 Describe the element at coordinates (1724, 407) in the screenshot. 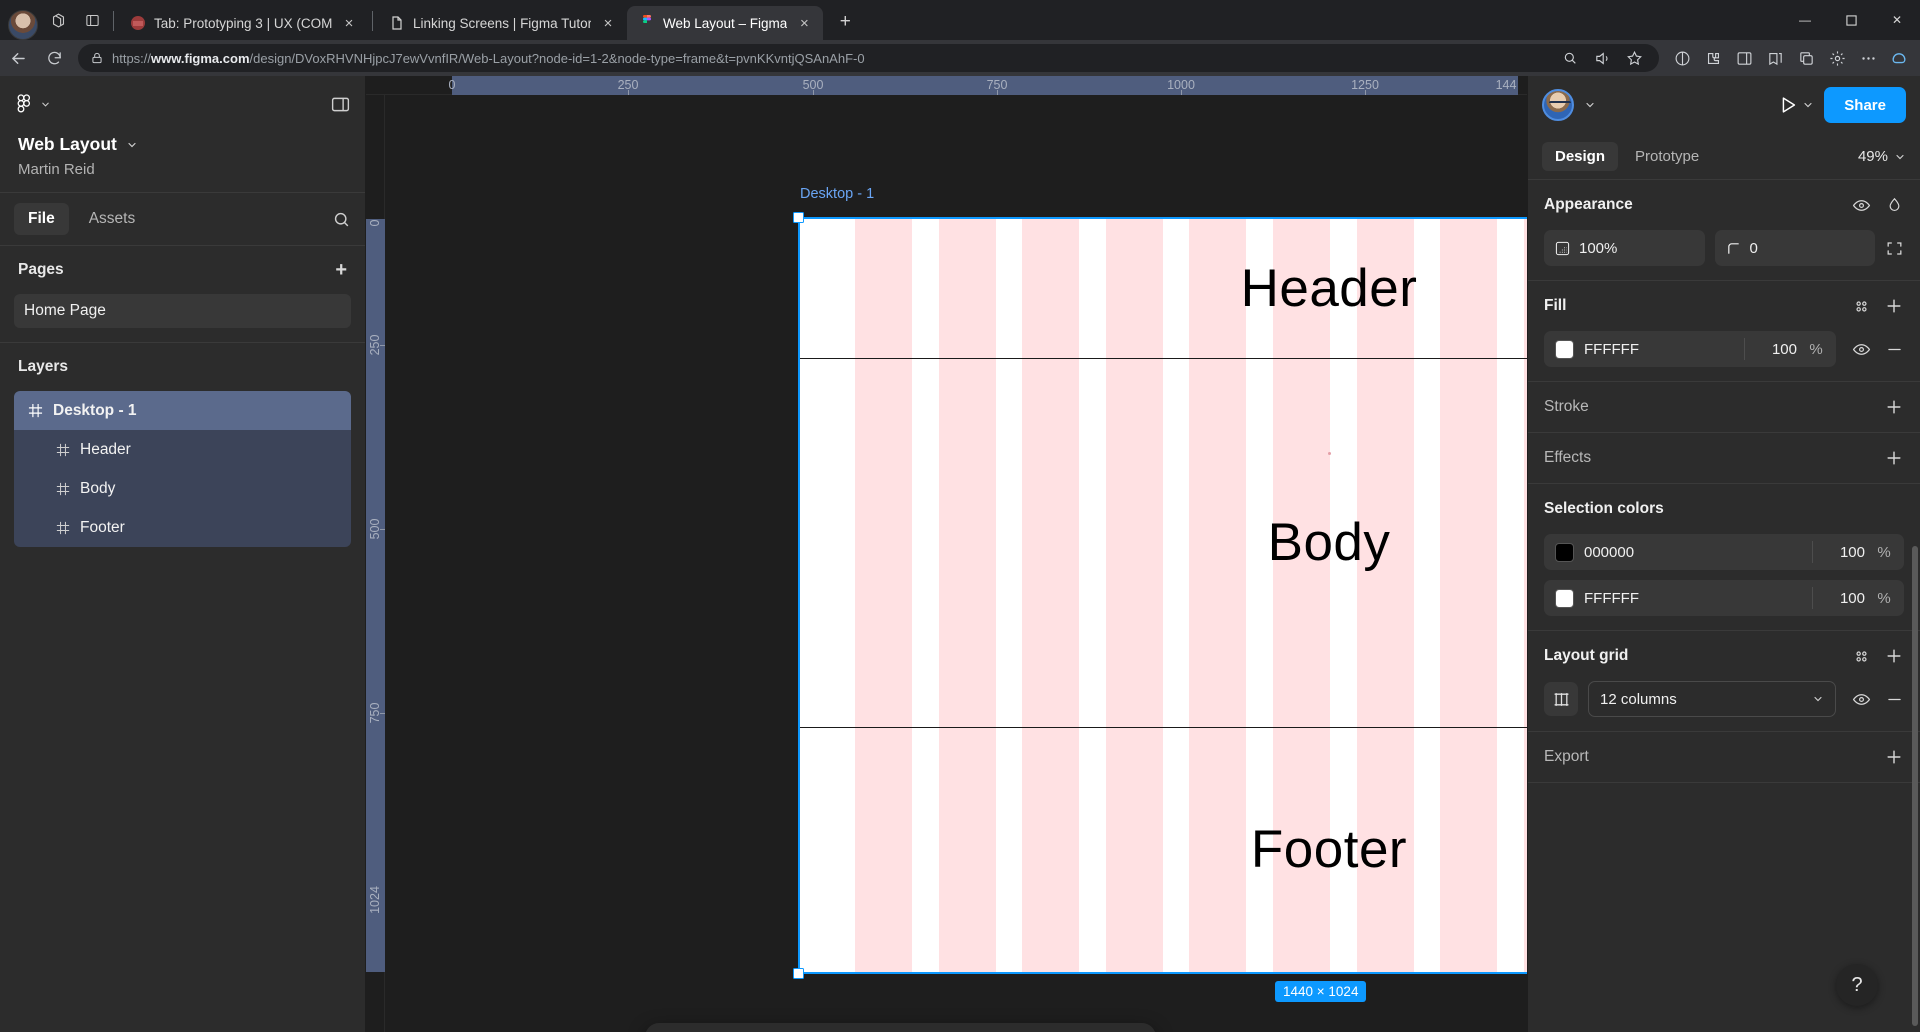

I see `stroke-section: Stroke` at that location.